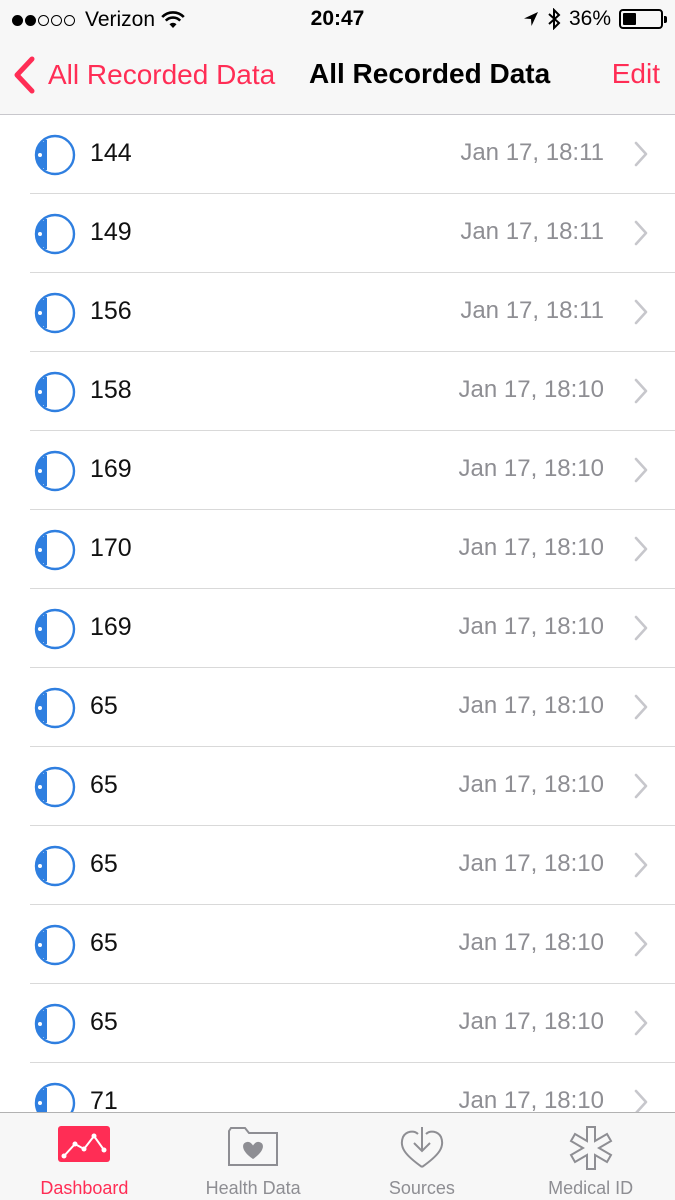 The height and width of the screenshot is (1200, 675). What do you see at coordinates (430, 73) in the screenshot?
I see `page-title: All Recorded Data` at bounding box center [430, 73].